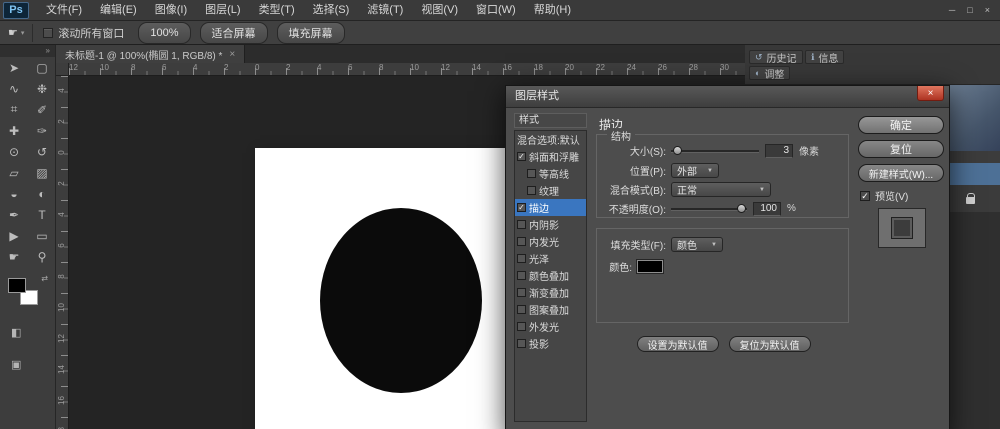  I want to click on menu-item: 图层(L), so click(222, 10).